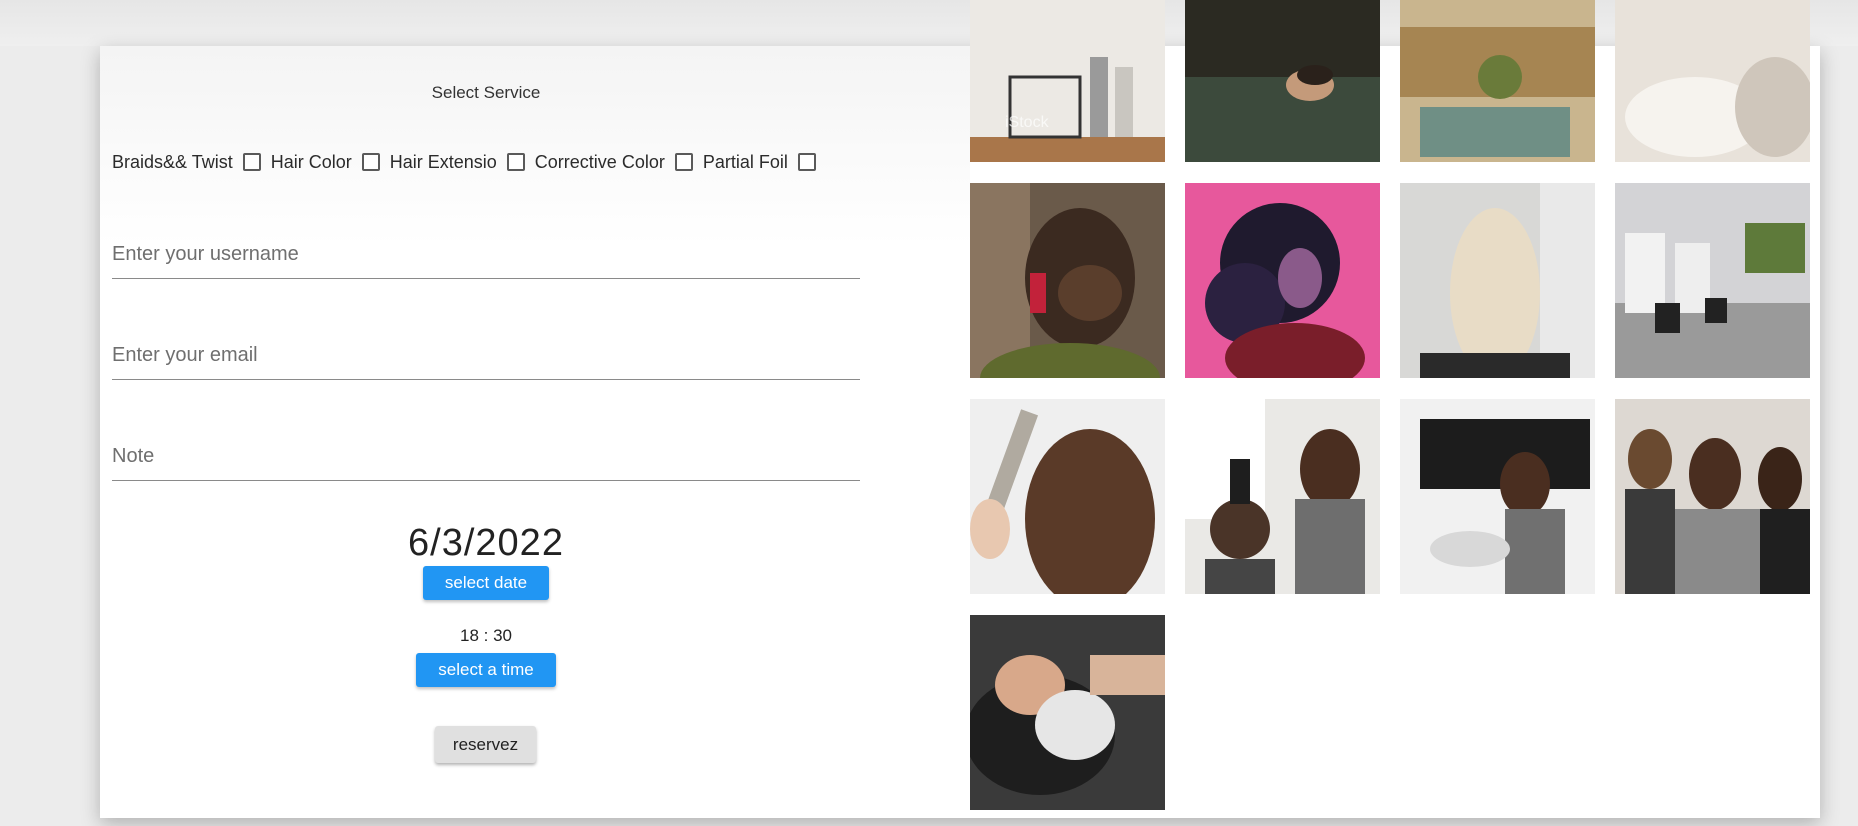  I want to click on gallery-image-hair-shampoo, so click(1067, 712).